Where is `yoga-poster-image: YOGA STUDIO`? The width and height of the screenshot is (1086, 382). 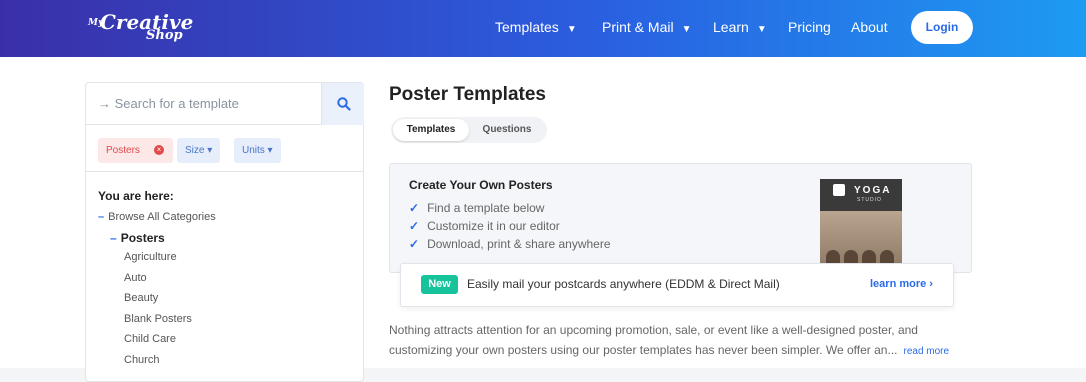
yoga-poster-image: YOGA STUDIO is located at coordinates (861, 226).